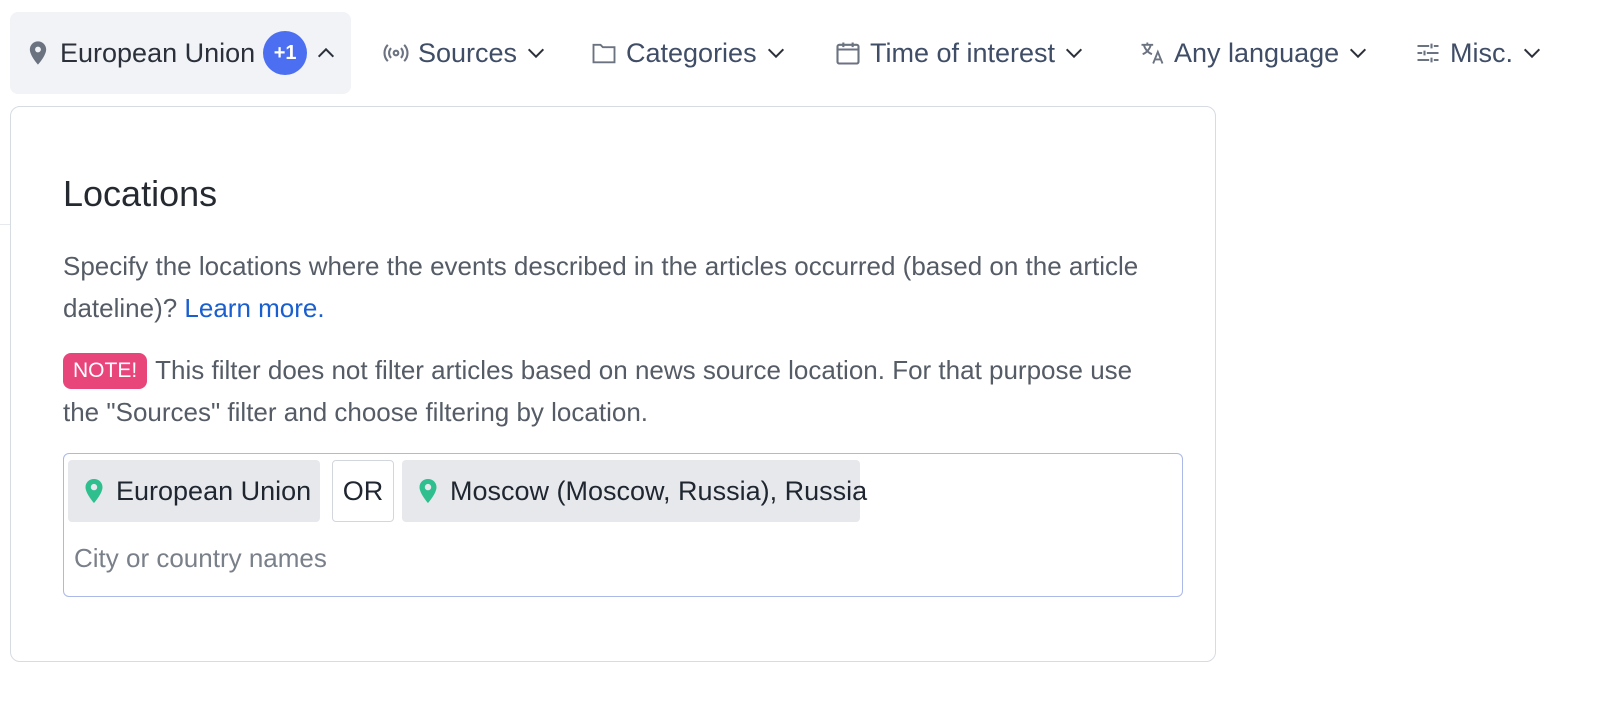  What do you see at coordinates (614, 558) in the screenshot?
I see `location-search-input` at bounding box center [614, 558].